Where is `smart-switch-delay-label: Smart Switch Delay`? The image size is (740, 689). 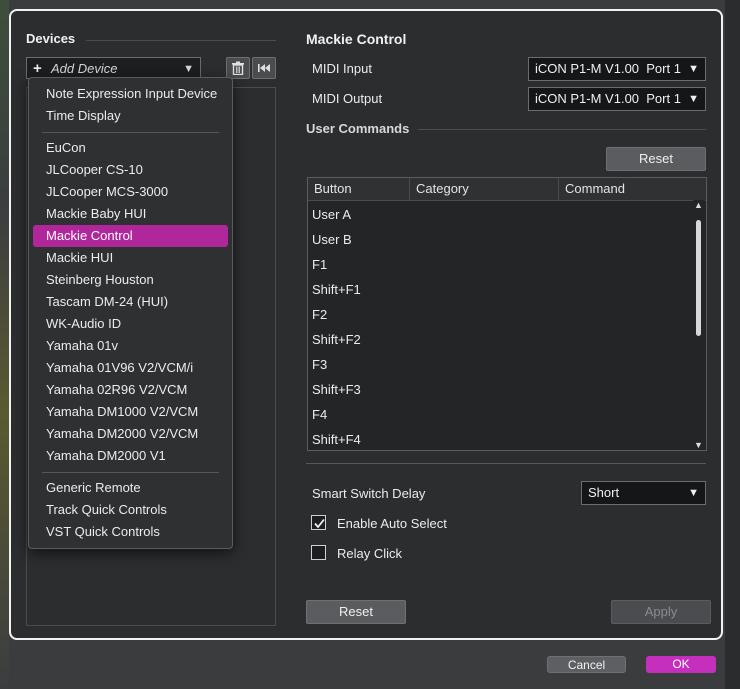 smart-switch-delay-label: Smart Switch Delay is located at coordinates (369, 493).